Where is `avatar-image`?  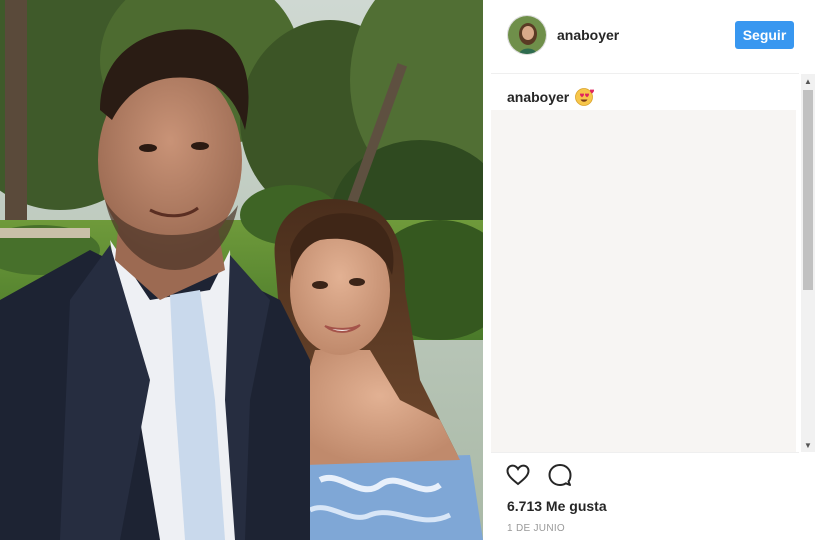 avatar-image is located at coordinates (527, 35).